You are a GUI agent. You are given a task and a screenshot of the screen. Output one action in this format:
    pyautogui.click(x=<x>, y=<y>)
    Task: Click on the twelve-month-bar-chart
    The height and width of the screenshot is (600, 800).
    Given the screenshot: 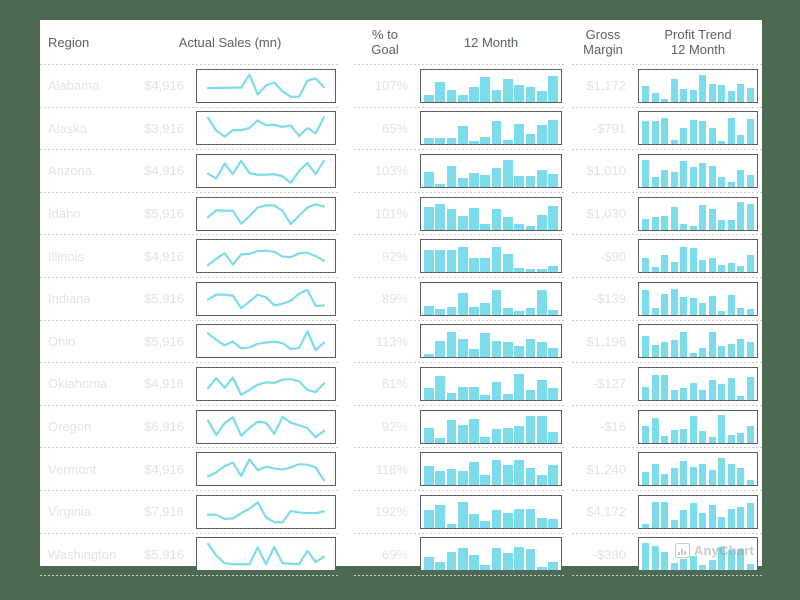 What is the action you would take?
    pyautogui.click(x=491, y=298)
    